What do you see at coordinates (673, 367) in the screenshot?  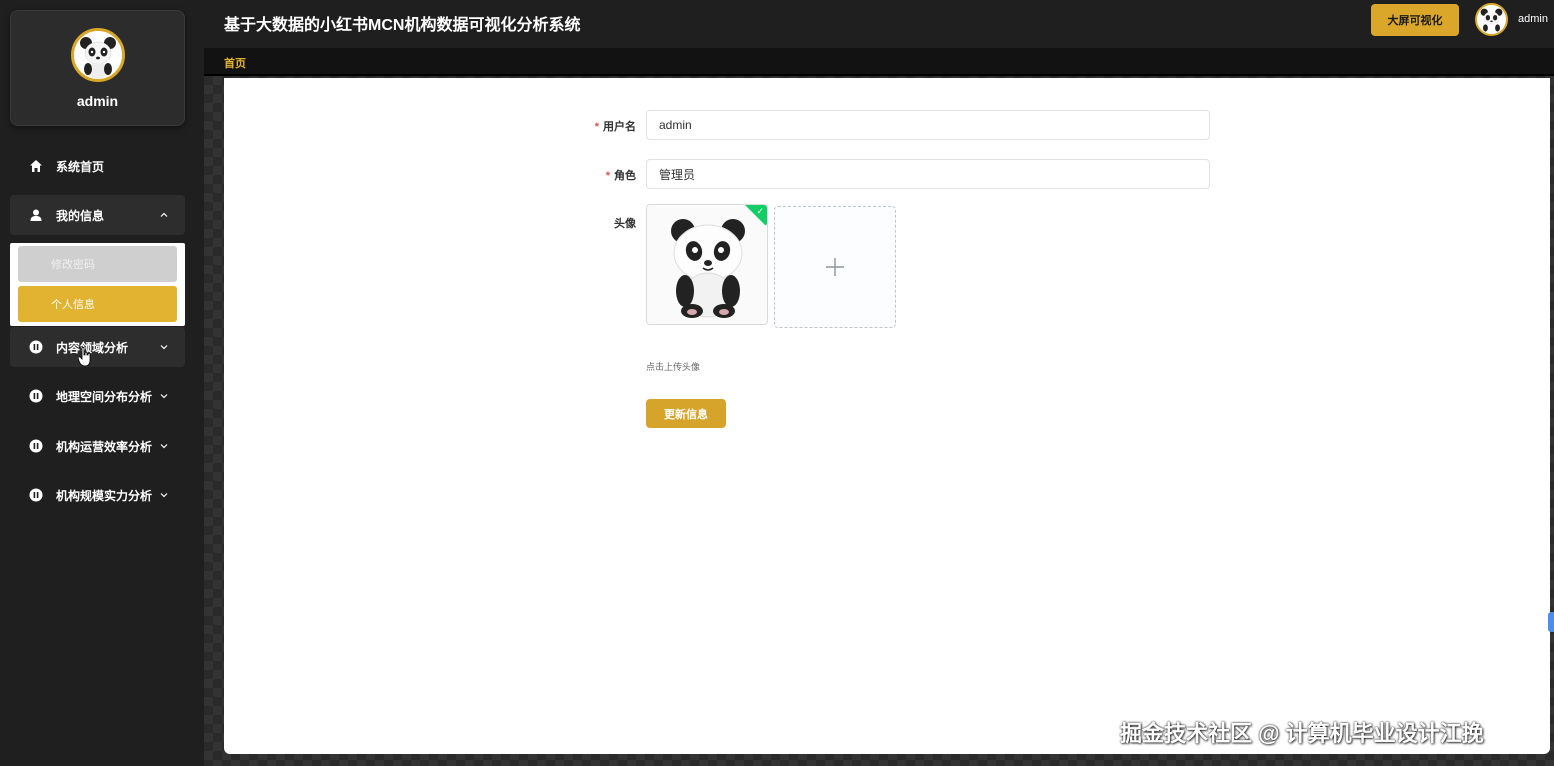 I see `upload-hint: 点击上传头像` at bounding box center [673, 367].